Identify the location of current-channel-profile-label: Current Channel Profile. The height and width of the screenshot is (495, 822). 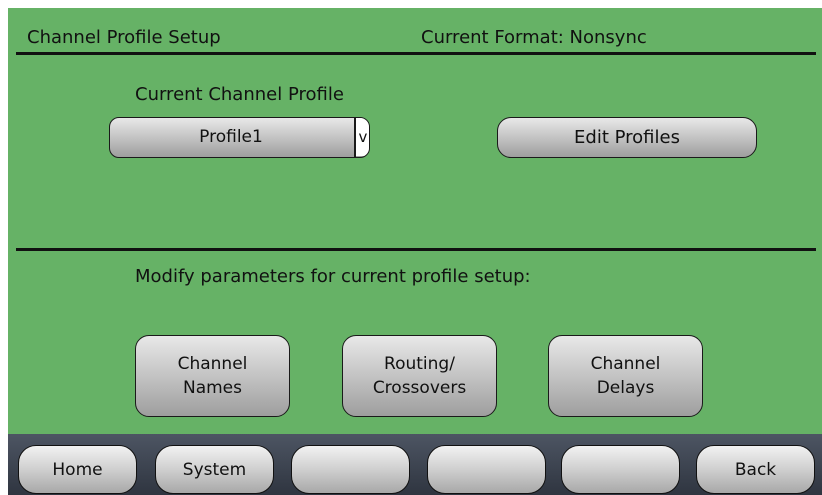
(239, 94).